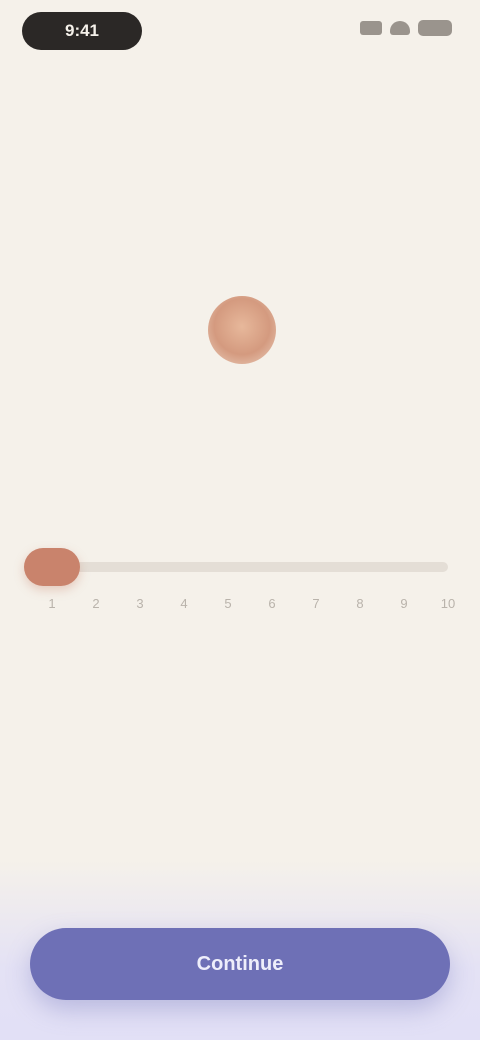 This screenshot has height=1040, width=480. What do you see at coordinates (400, 28) in the screenshot?
I see `wifi-icon` at bounding box center [400, 28].